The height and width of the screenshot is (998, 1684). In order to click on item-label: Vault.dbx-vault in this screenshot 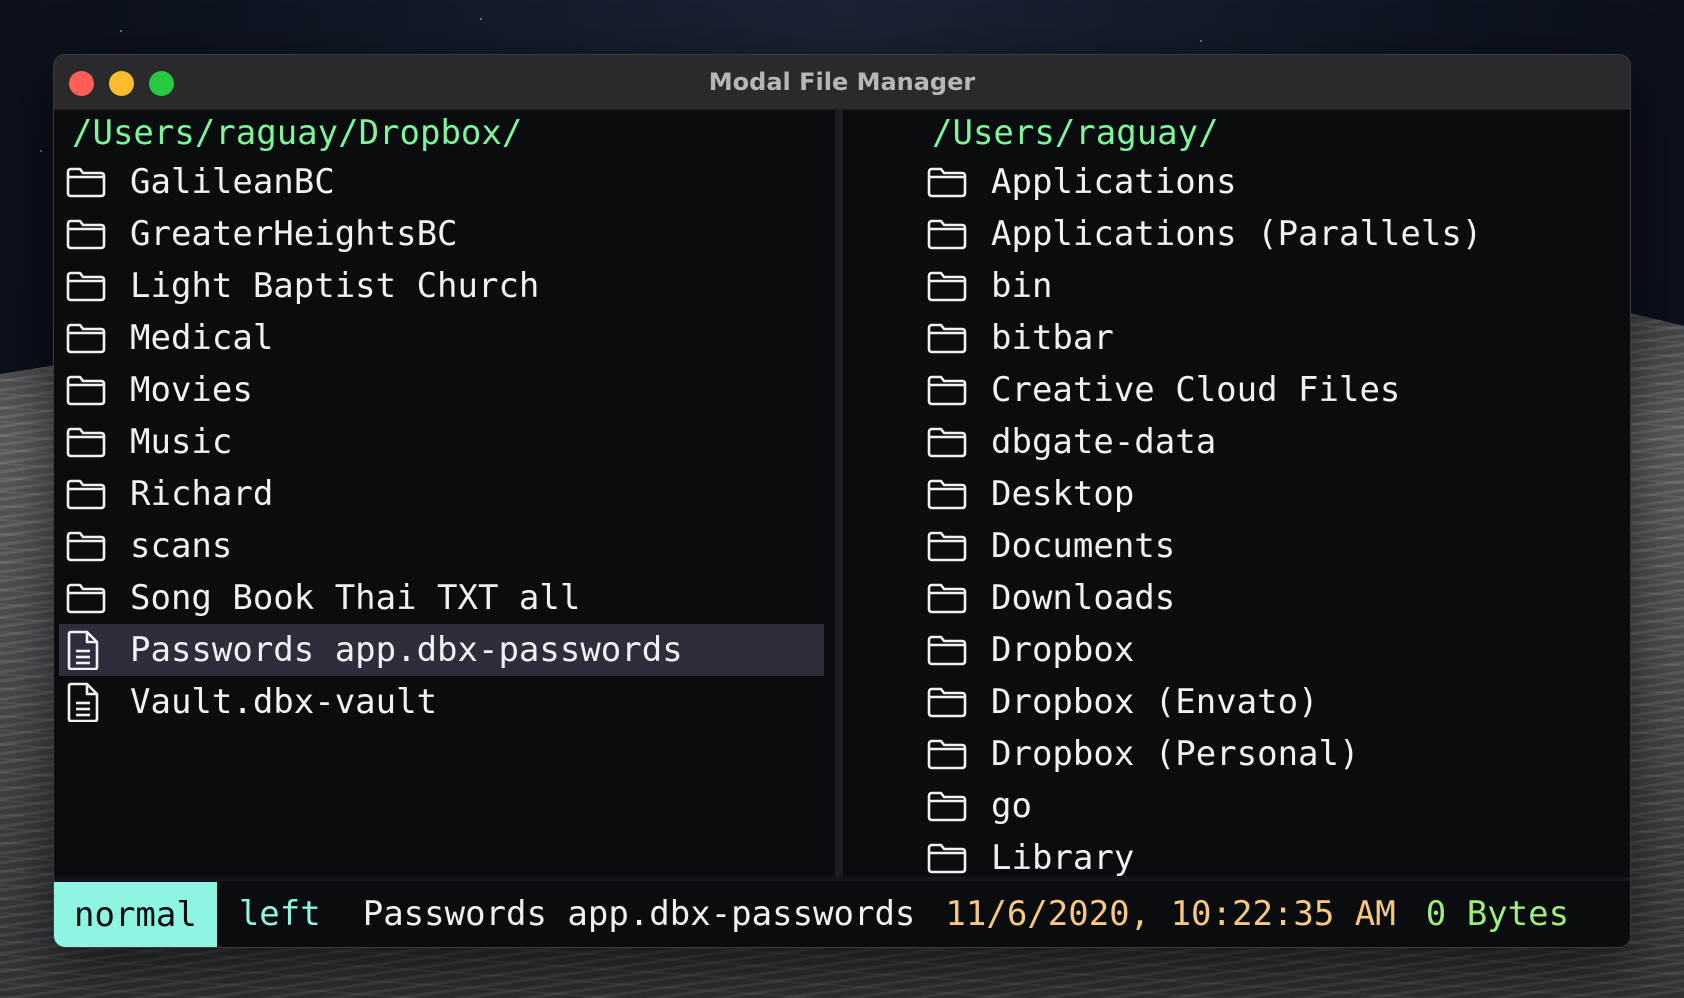, I will do `click(284, 702)`.